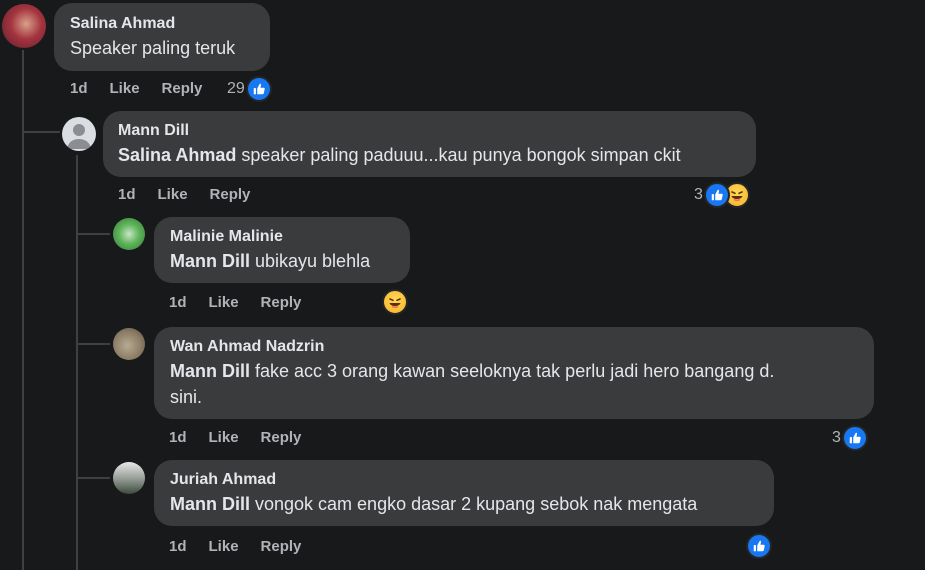 The height and width of the screenshot is (570, 925). Describe the element at coordinates (310, 261) in the screenshot. I see `comment-body: ubikayu blehla` at that location.